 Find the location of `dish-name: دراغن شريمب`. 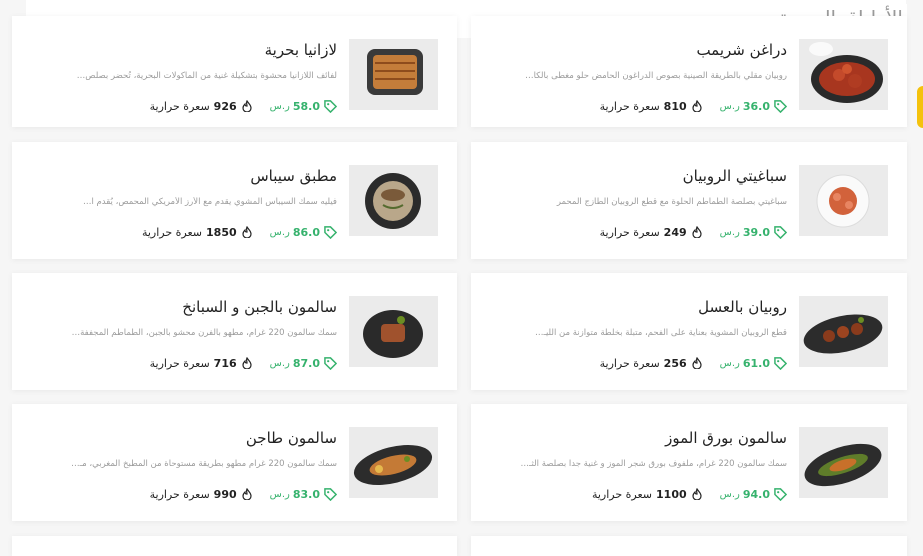

dish-name: دراغن شريمب is located at coordinates (741, 50).